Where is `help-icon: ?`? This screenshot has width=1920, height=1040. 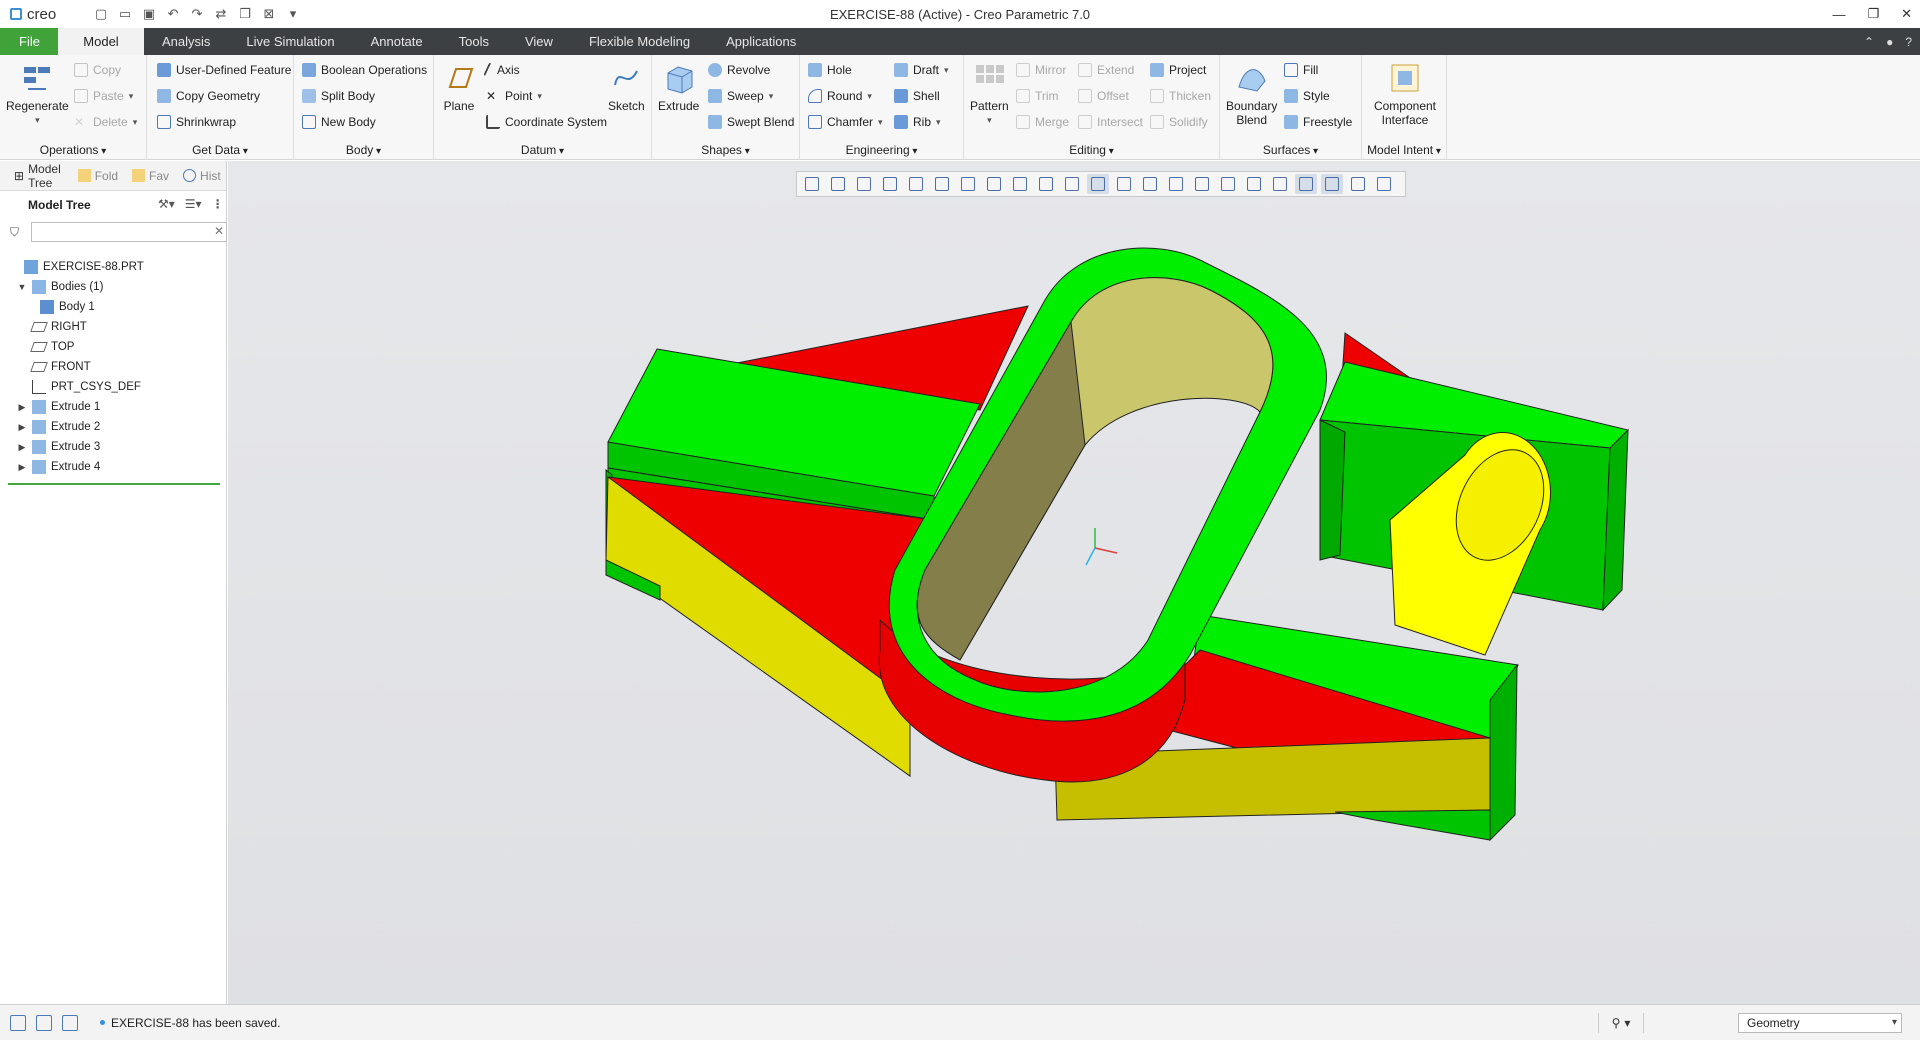
help-icon: ? is located at coordinates (1908, 42).